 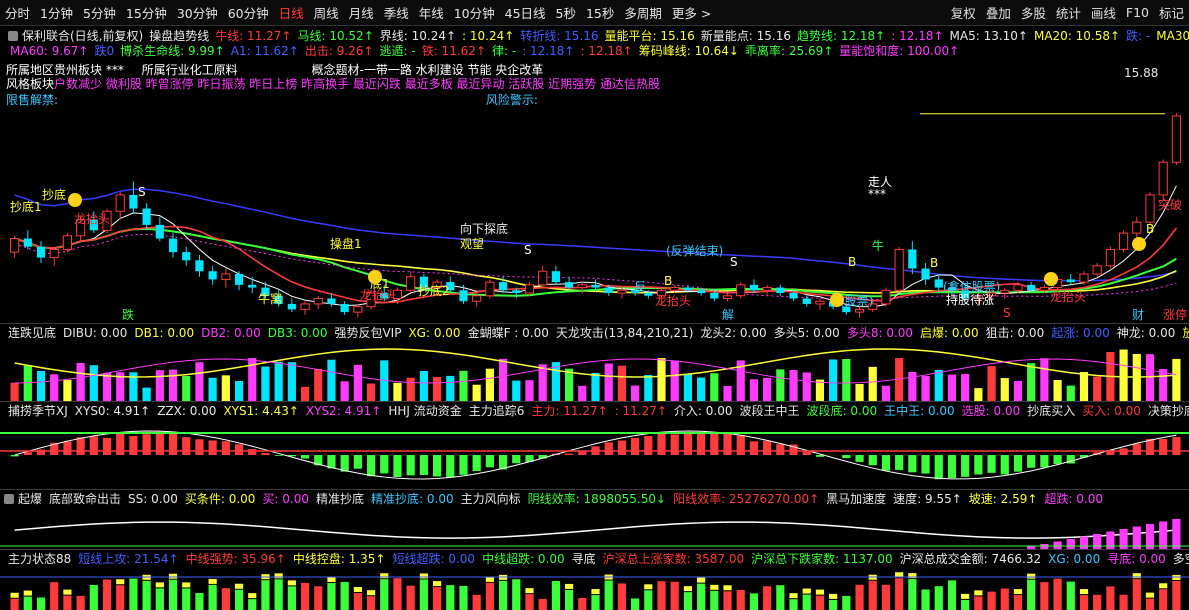 What do you see at coordinates (153, 498) in the screenshot?
I see `rise-panel-value-2: SS: 0.00` at bounding box center [153, 498].